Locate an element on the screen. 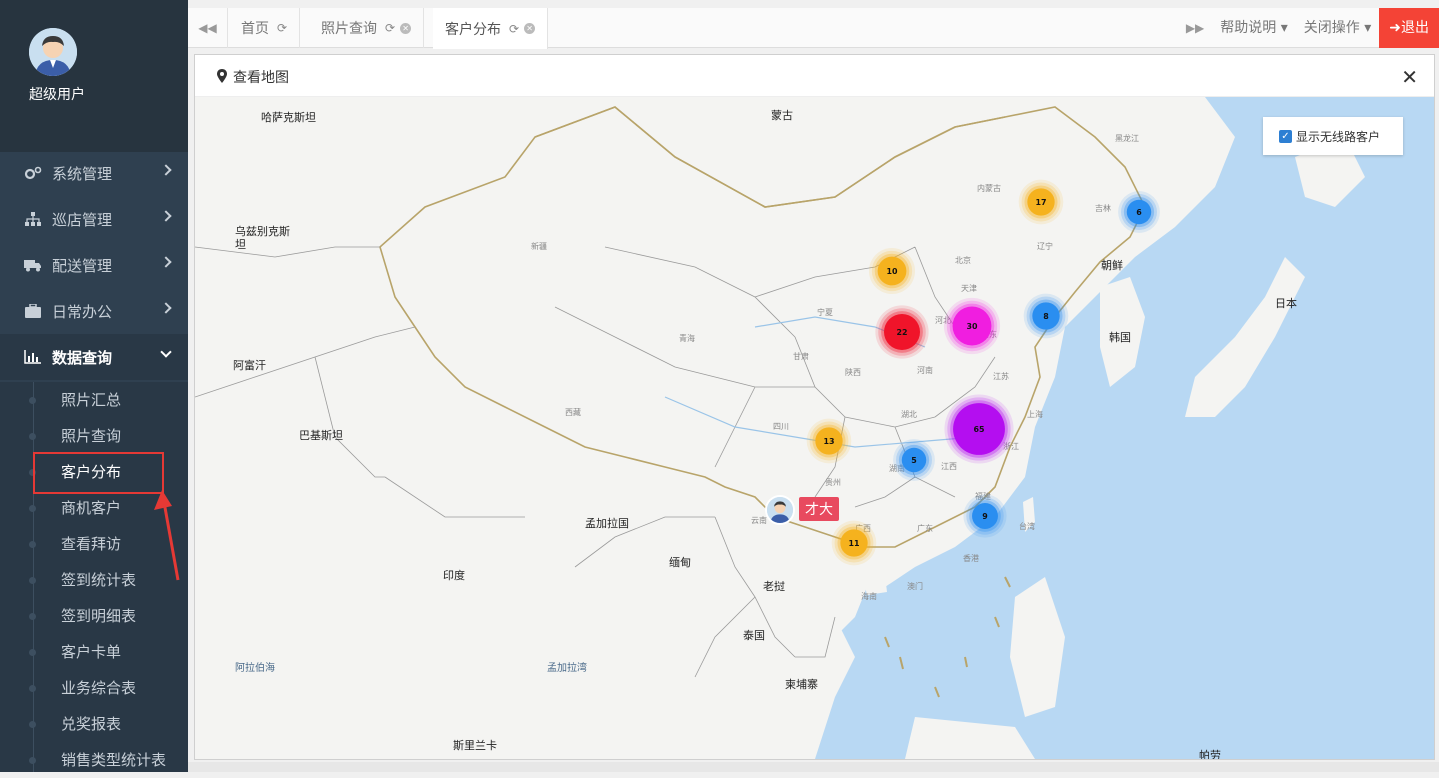 The height and width of the screenshot is (778, 1439). cluster-count: 5 is located at coordinates (914, 460).